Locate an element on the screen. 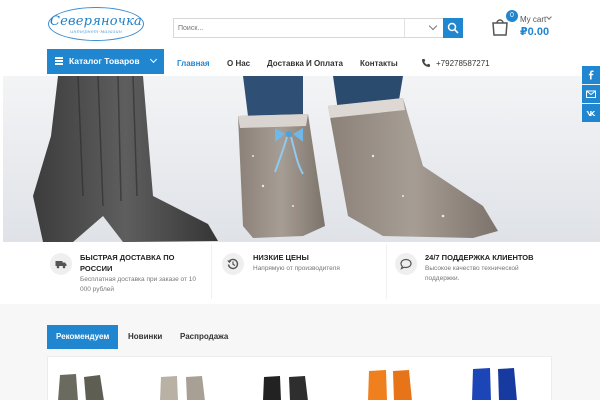  feature-support-desc: Высокое качество технической поддержки. is located at coordinates (472, 273).